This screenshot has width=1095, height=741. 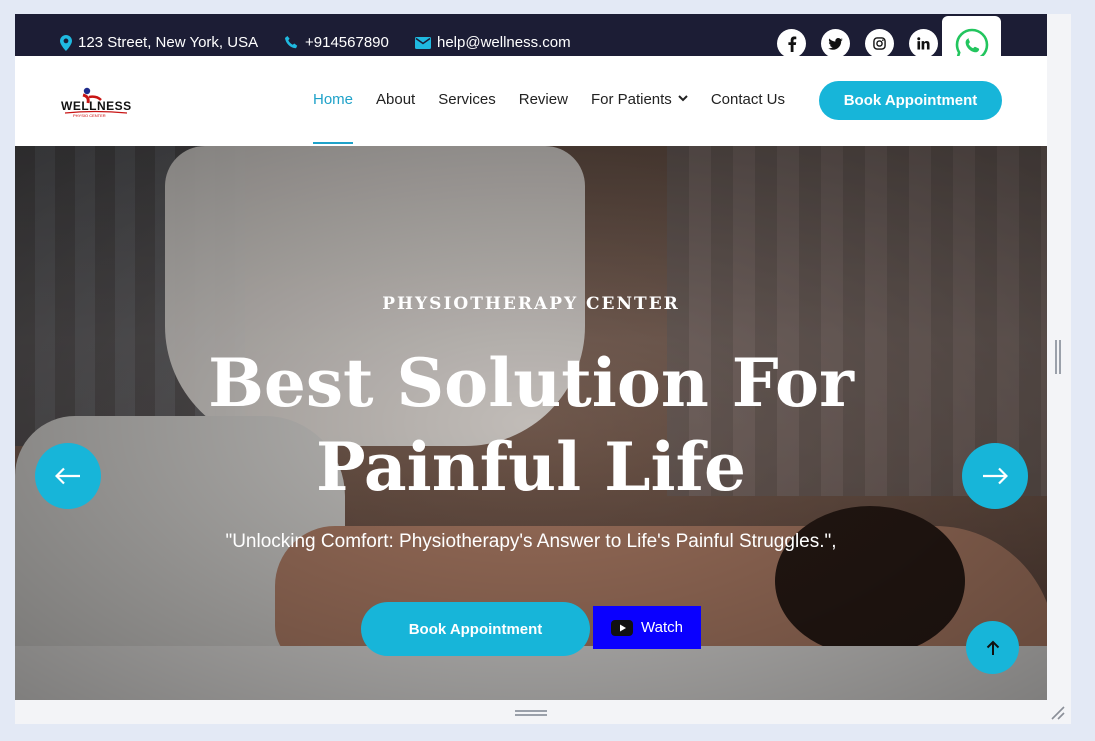 What do you see at coordinates (168, 42) in the screenshot?
I see `address-text: 123 Street, New York, USA` at bounding box center [168, 42].